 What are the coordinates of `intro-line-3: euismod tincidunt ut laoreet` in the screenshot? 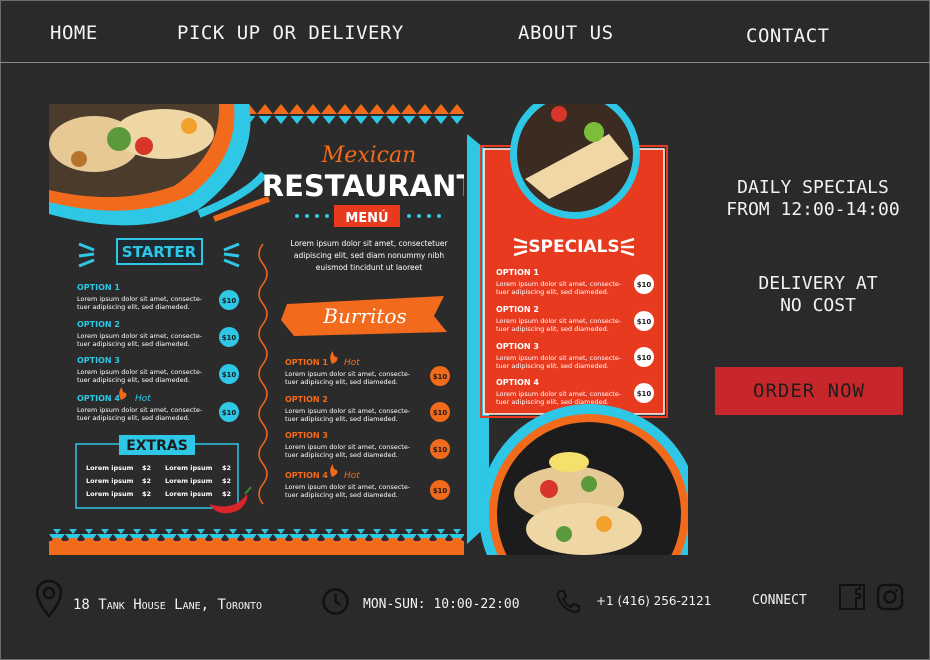 It's located at (369, 267).